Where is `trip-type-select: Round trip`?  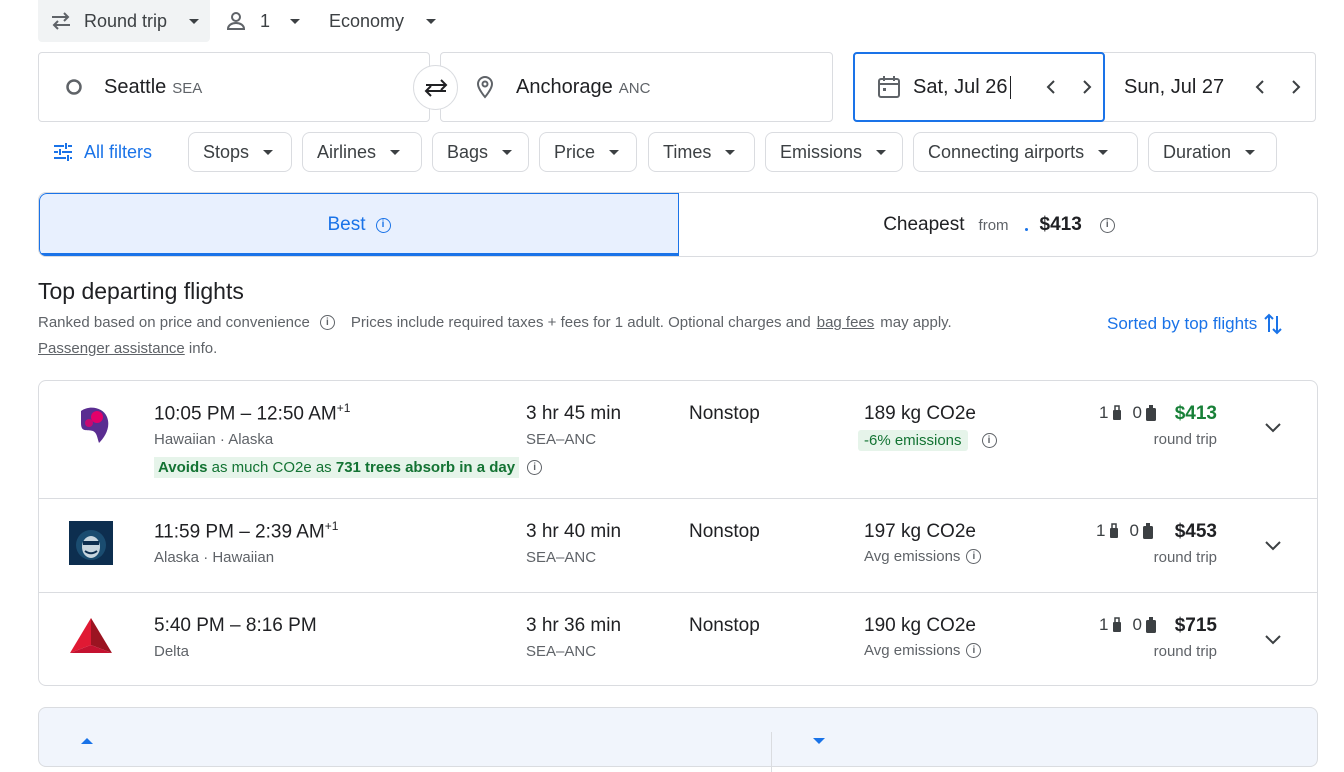 trip-type-select: Round trip is located at coordinates (124, 21).